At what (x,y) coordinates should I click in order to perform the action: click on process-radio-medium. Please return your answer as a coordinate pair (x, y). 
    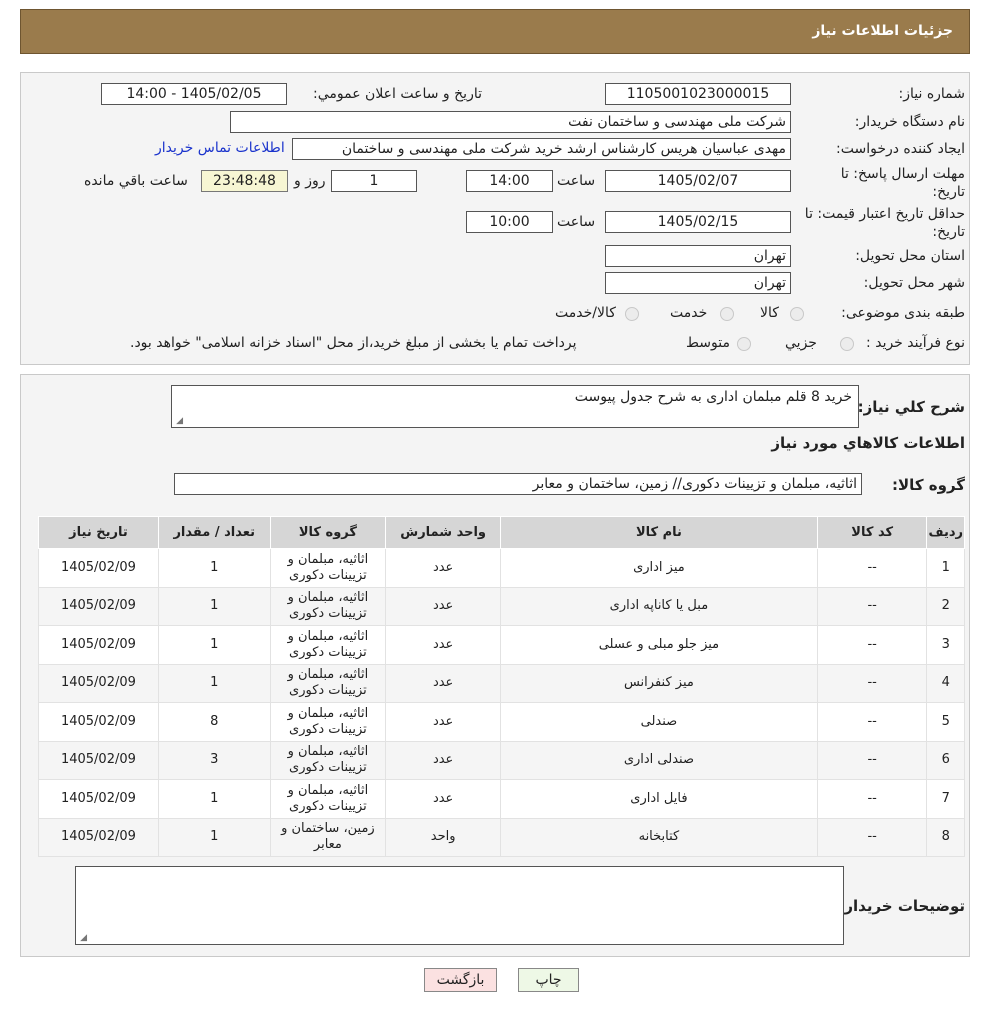
    Looking at the image, I should click on (744, 344).